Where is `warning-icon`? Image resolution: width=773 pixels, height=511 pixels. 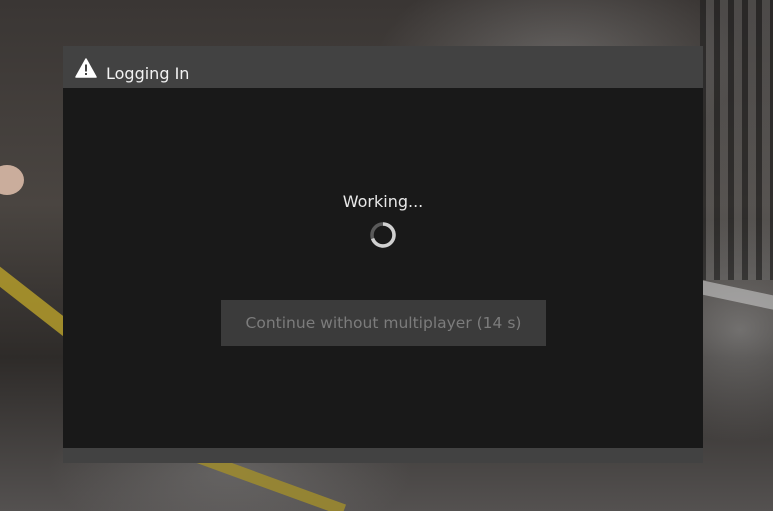 warning-icon is located at coordinates (86, 68).